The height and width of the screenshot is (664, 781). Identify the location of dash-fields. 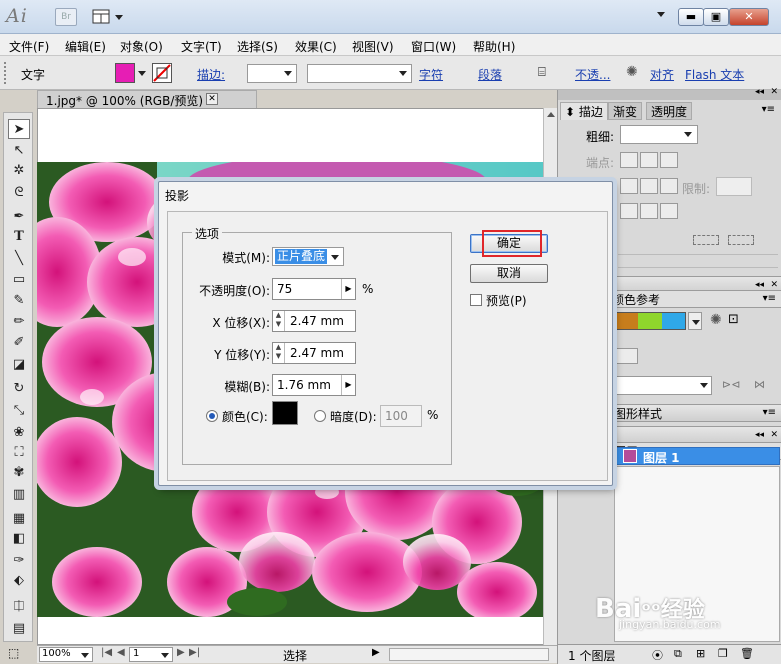
(698, 261).